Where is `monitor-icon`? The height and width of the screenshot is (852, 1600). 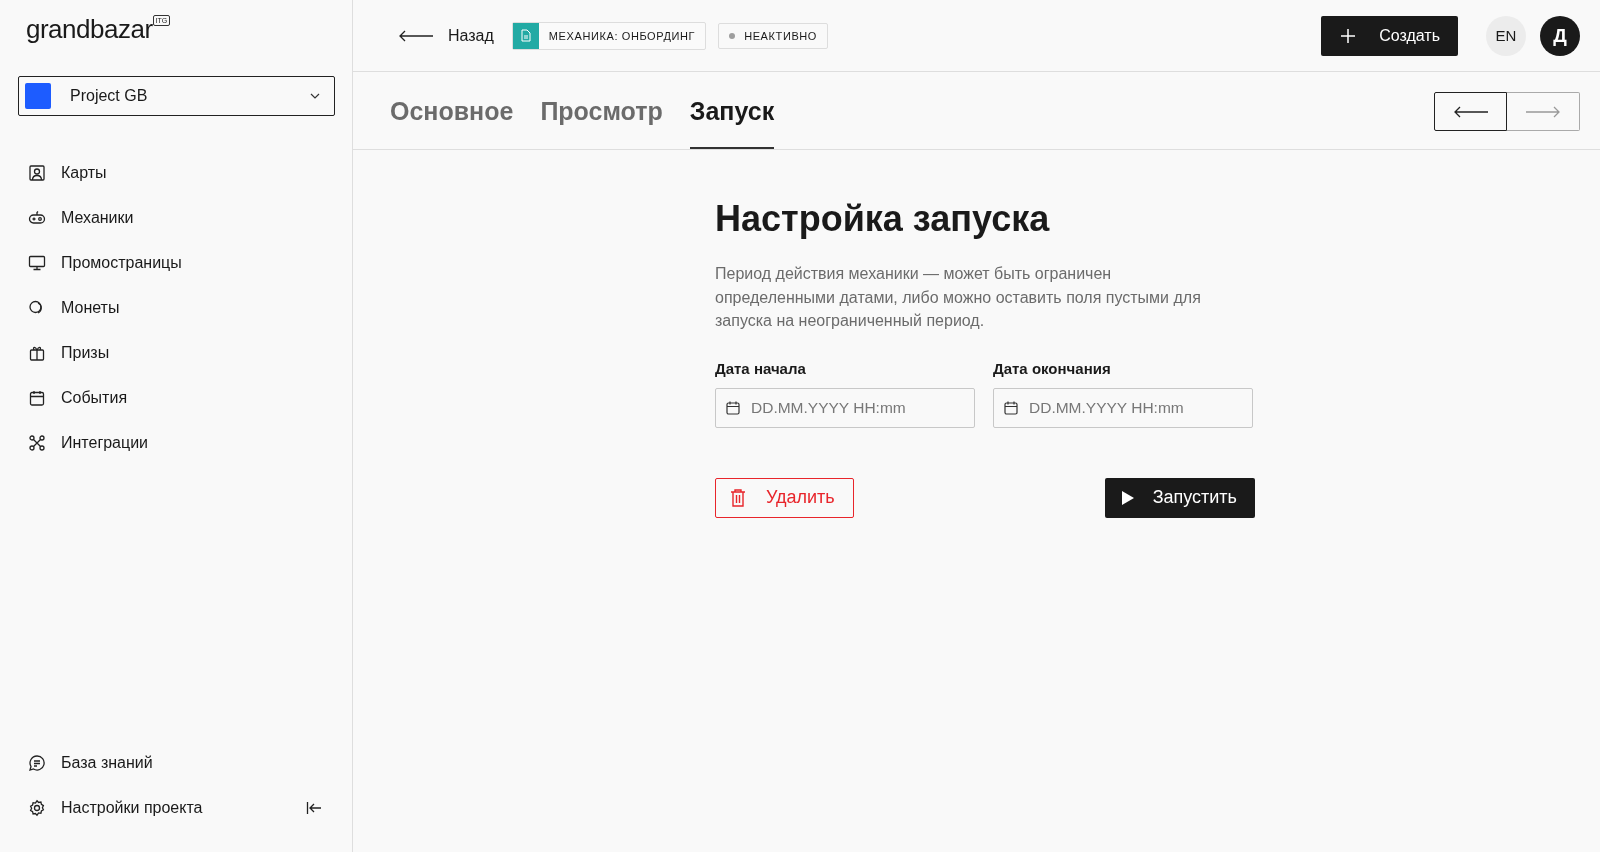
monitor-icon is located at coordinates (37, 262).